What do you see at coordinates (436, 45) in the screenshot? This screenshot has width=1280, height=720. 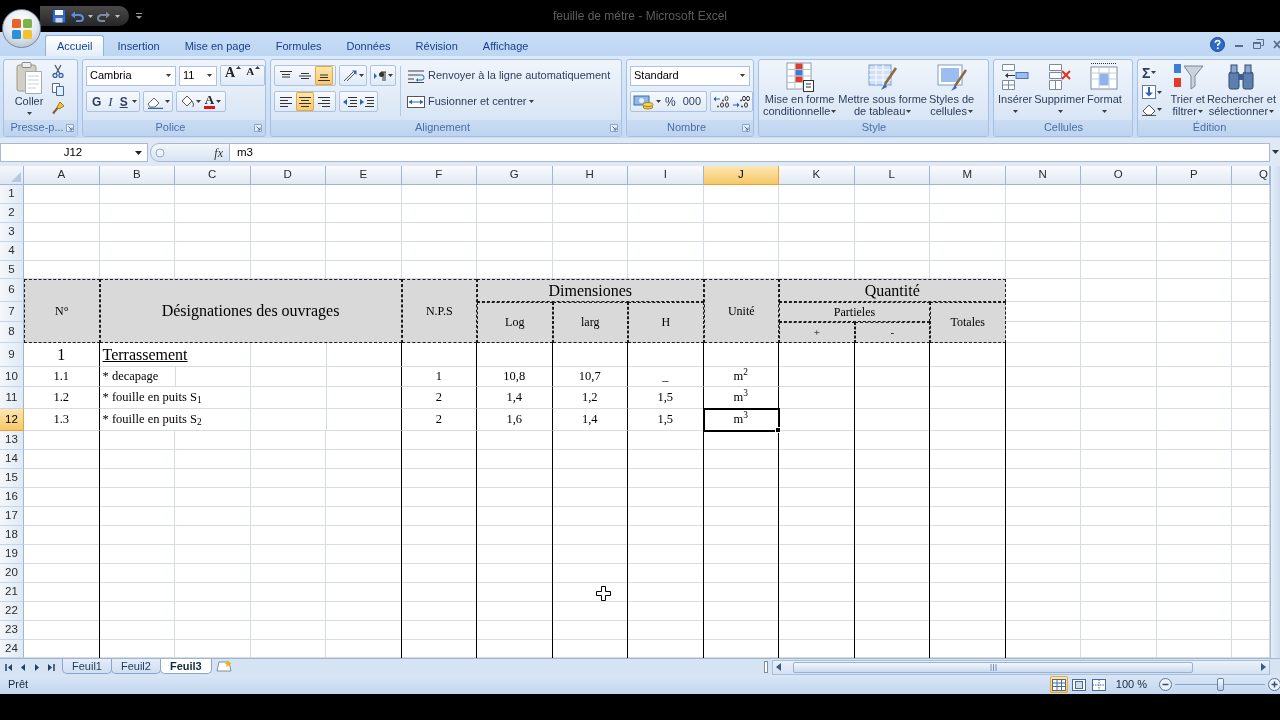 I see `ribbon-tab: Révision` at bounding box center [436, 45].